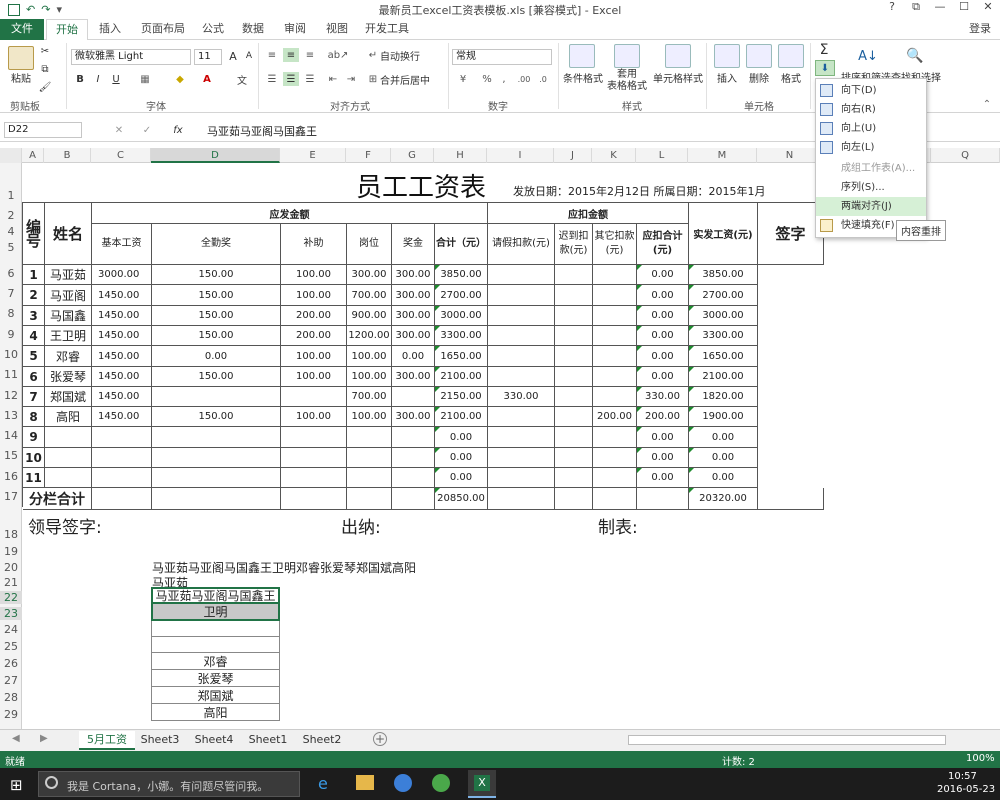 The width and height of the screenshot is (1000, 800). What do you see at coordinates (30, 9) in the screenshot?
I see `undo-icon: ↶` at bounding box center [30, 9].